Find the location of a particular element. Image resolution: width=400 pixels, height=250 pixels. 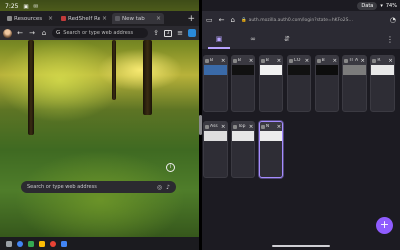

address-placeholder: Search or type web address is located at coordinates (98, 33).